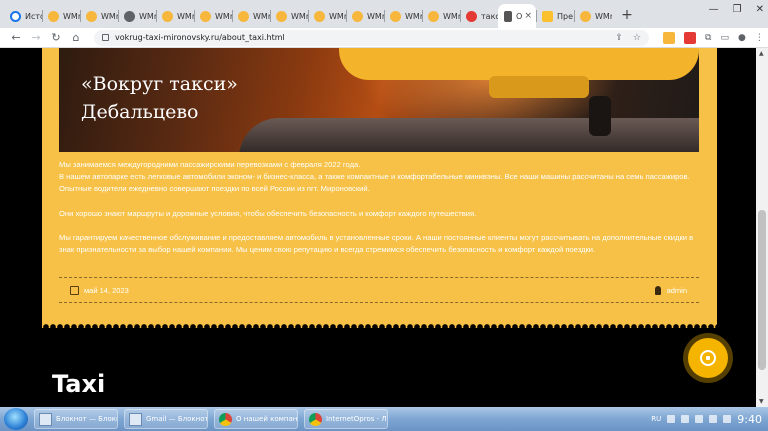  What do you see at coordinates (528, 16) in the screenshot?
I see `close-tab-icon: ×` at bounding box center [528, 16].